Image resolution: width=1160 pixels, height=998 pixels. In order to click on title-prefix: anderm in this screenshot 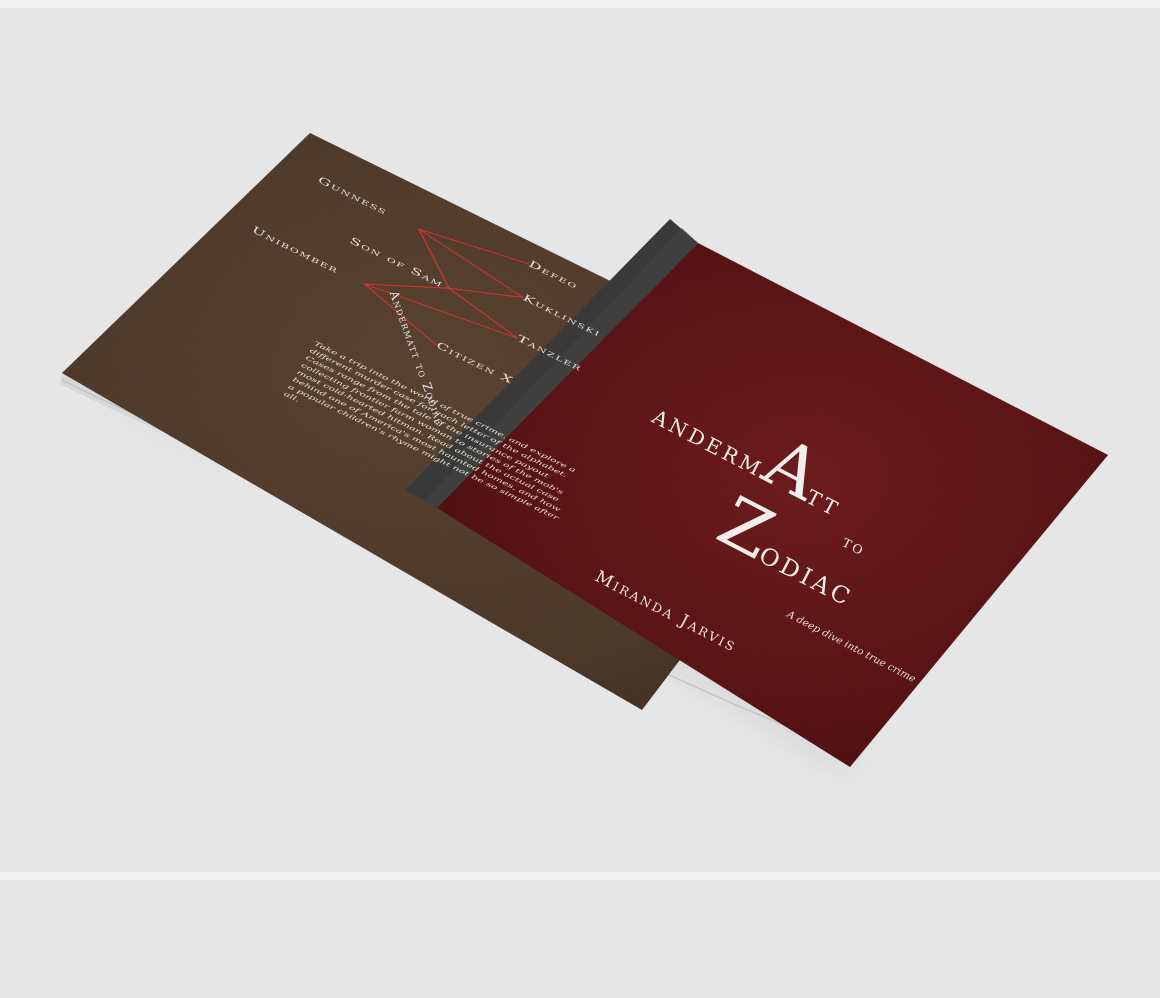, I will do `click(709, 441)`.